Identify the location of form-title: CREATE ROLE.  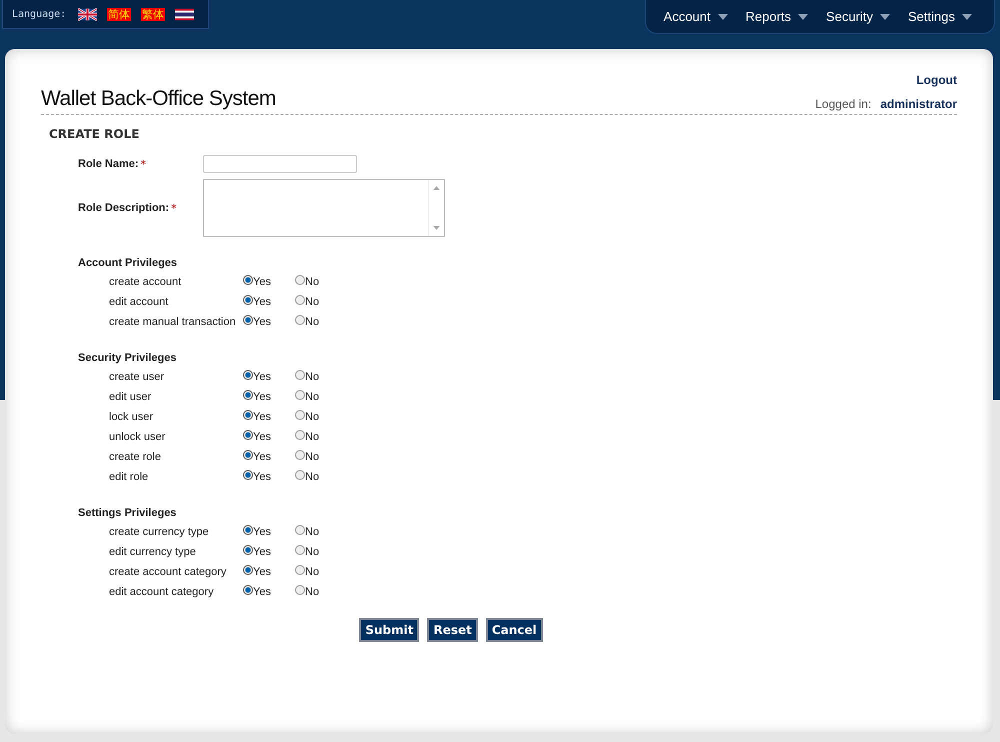
(94, 134).